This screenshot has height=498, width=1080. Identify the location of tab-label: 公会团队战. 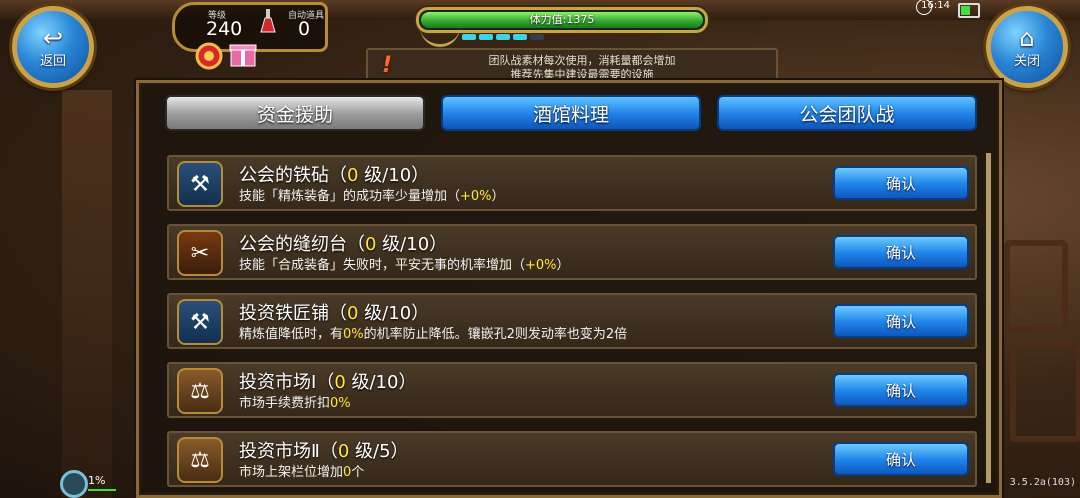
(847, 114).